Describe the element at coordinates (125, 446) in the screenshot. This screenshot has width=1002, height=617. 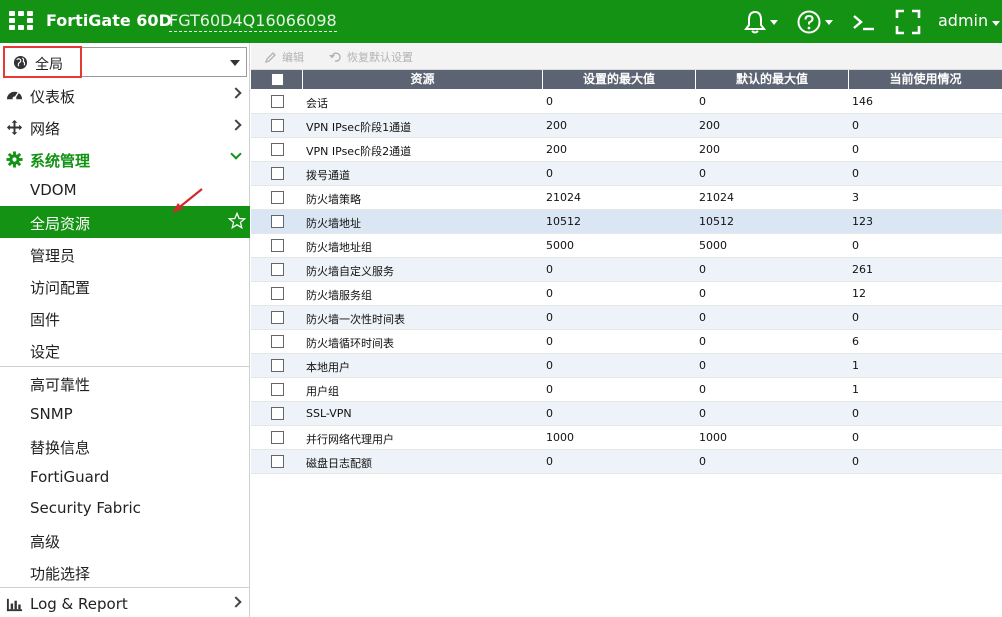
I see `sidebar-subitem-replacement-messages: 替换信息` at that location.